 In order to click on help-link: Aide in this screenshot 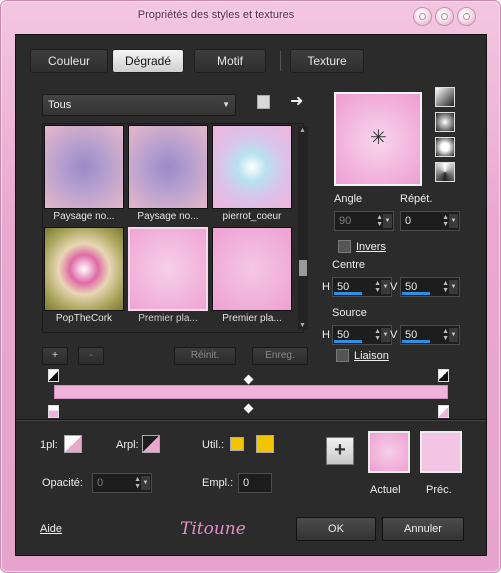, I will do `click(51, 529)`.